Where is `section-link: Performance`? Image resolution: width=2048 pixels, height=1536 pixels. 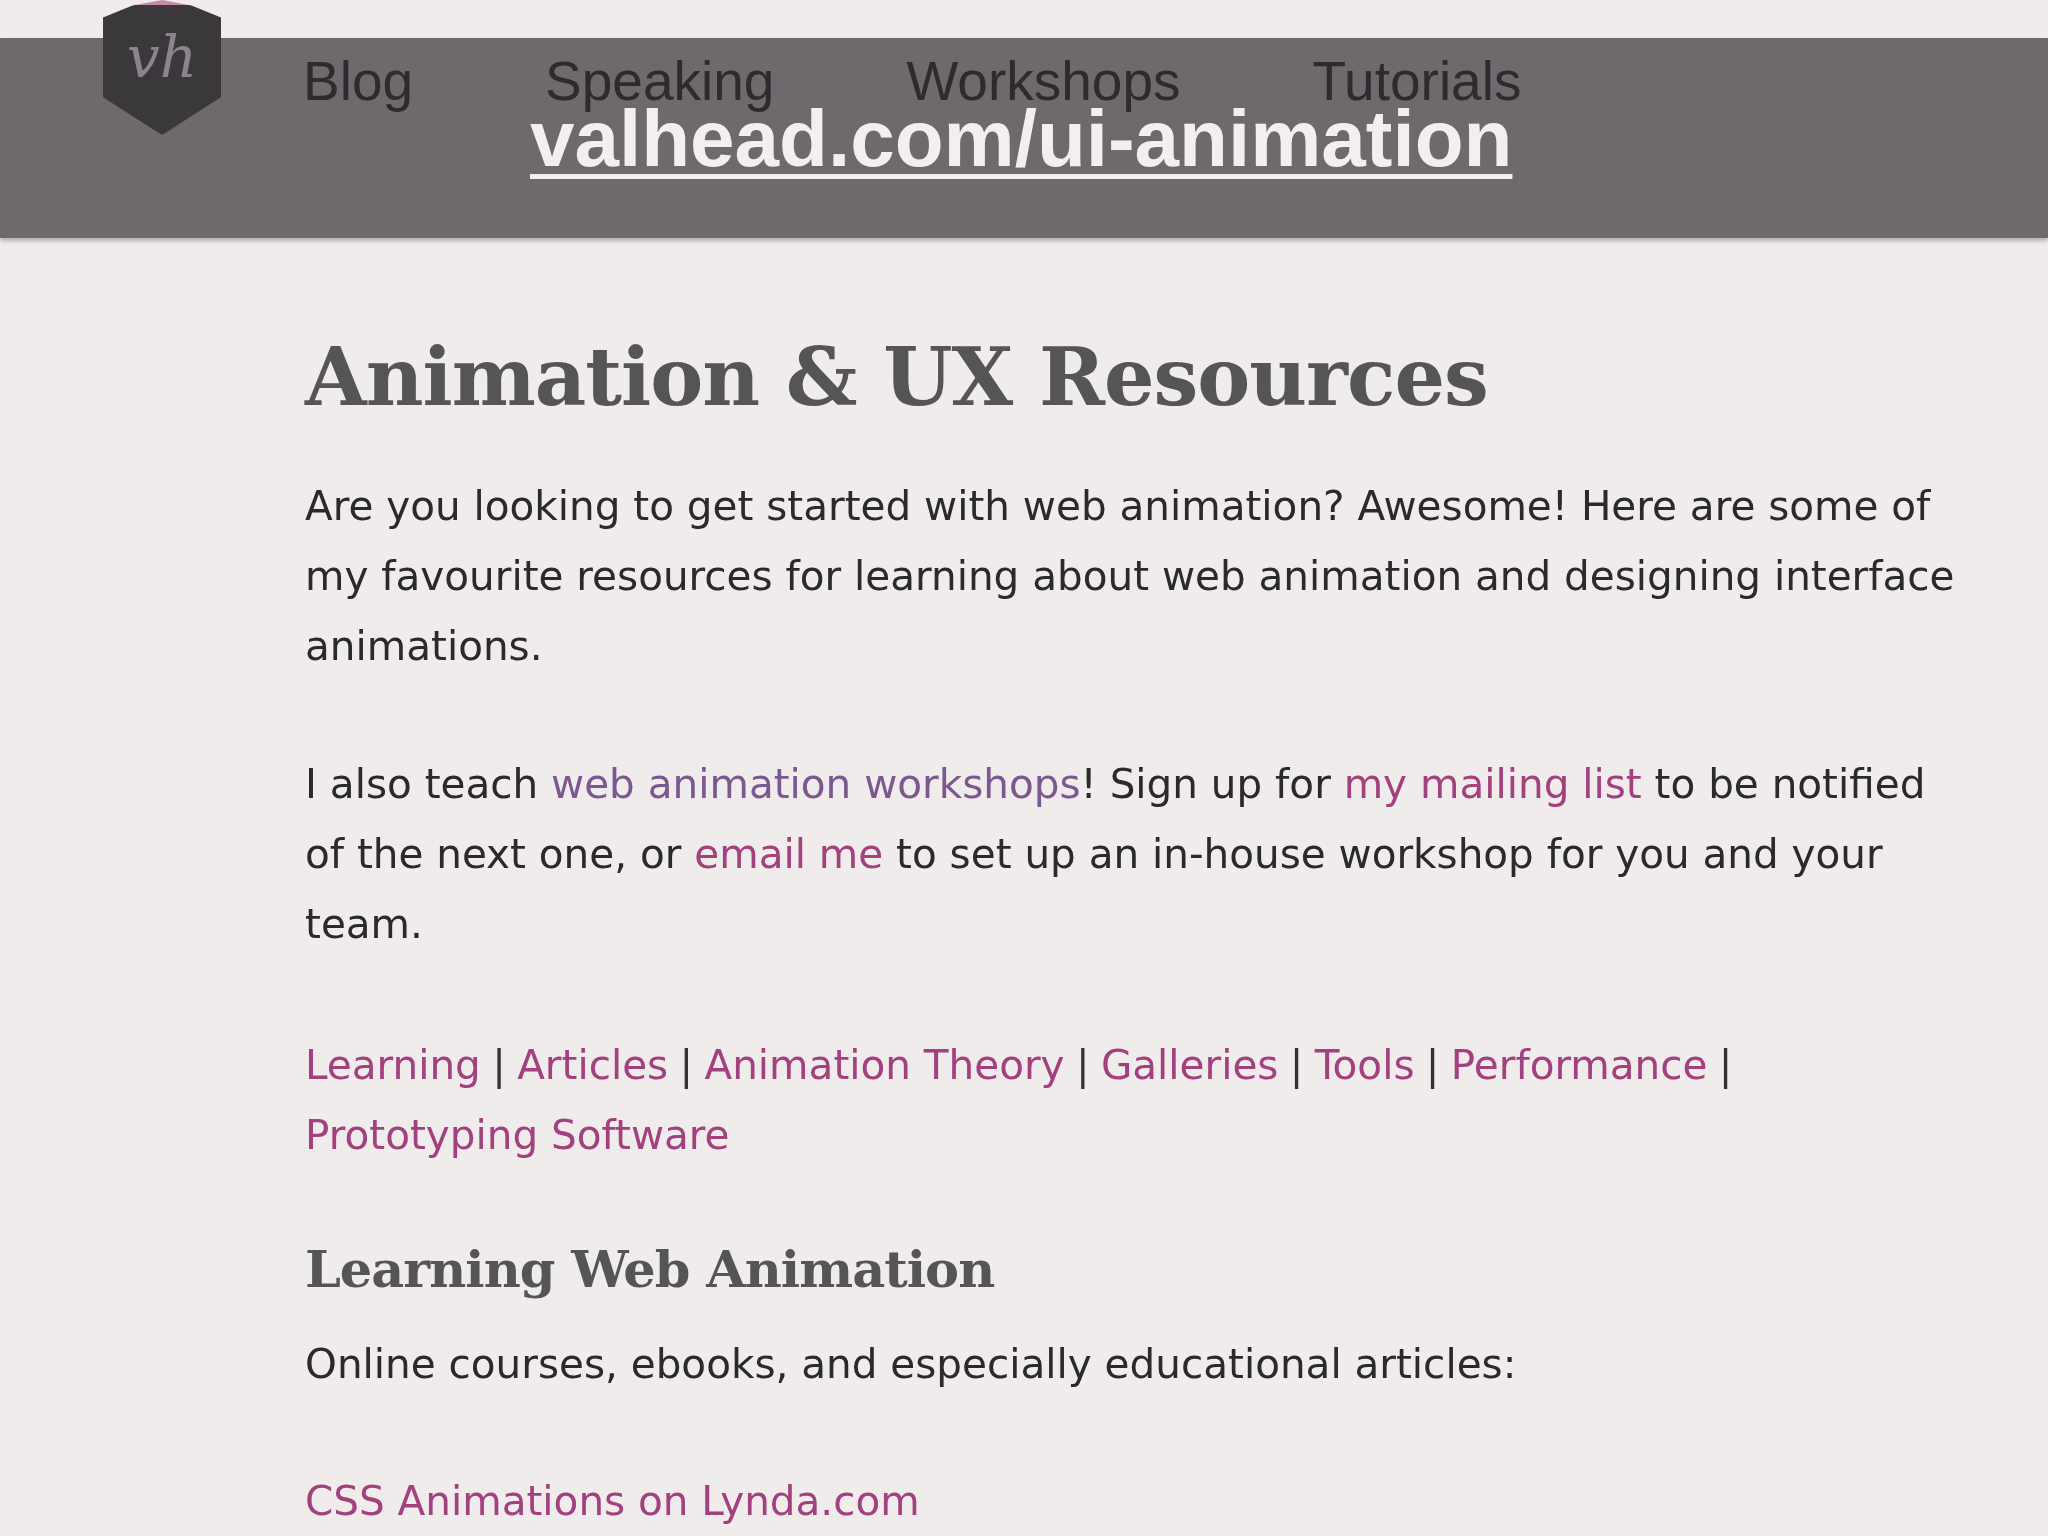 section-link: Performance is located at coordinates (1579, 1064).